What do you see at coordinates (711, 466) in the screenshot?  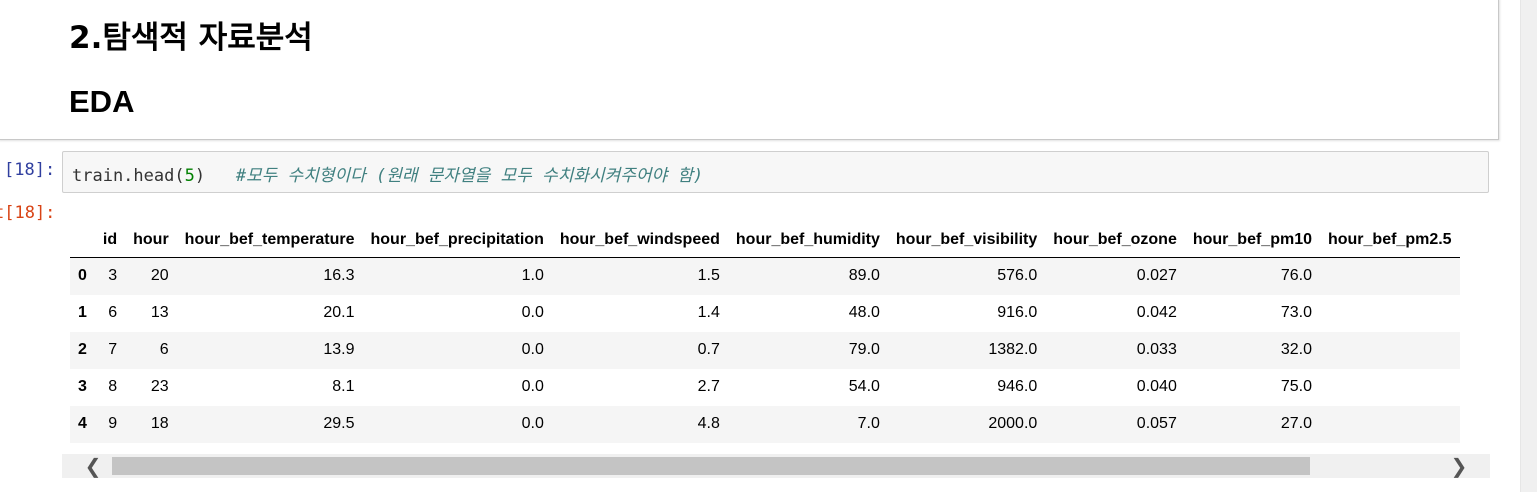 I see `scrollbar-thumb` at bounding box center [711, 466].